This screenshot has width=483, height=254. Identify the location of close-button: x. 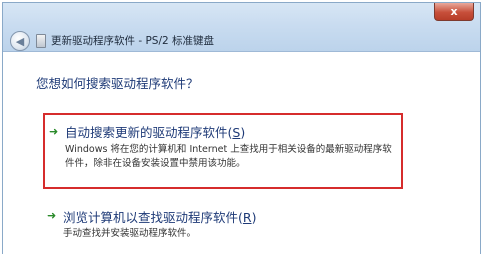
(454, 12).